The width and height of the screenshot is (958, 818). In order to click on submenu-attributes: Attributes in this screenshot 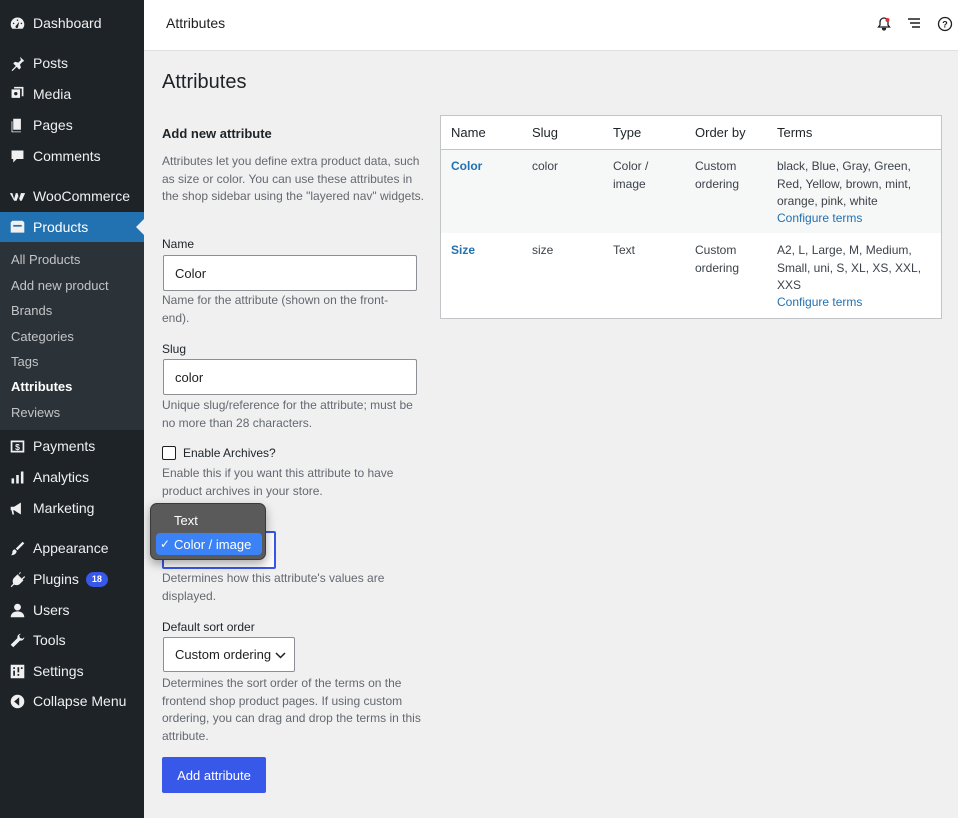, I will do `click(41, 386)`.